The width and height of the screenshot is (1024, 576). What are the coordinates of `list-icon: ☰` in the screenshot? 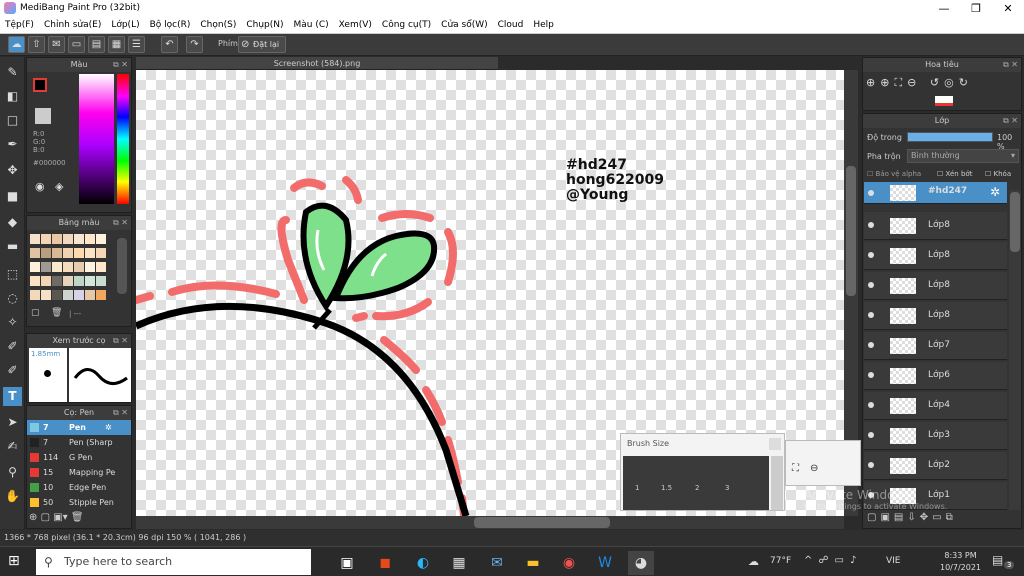 It's located at (136, 44).